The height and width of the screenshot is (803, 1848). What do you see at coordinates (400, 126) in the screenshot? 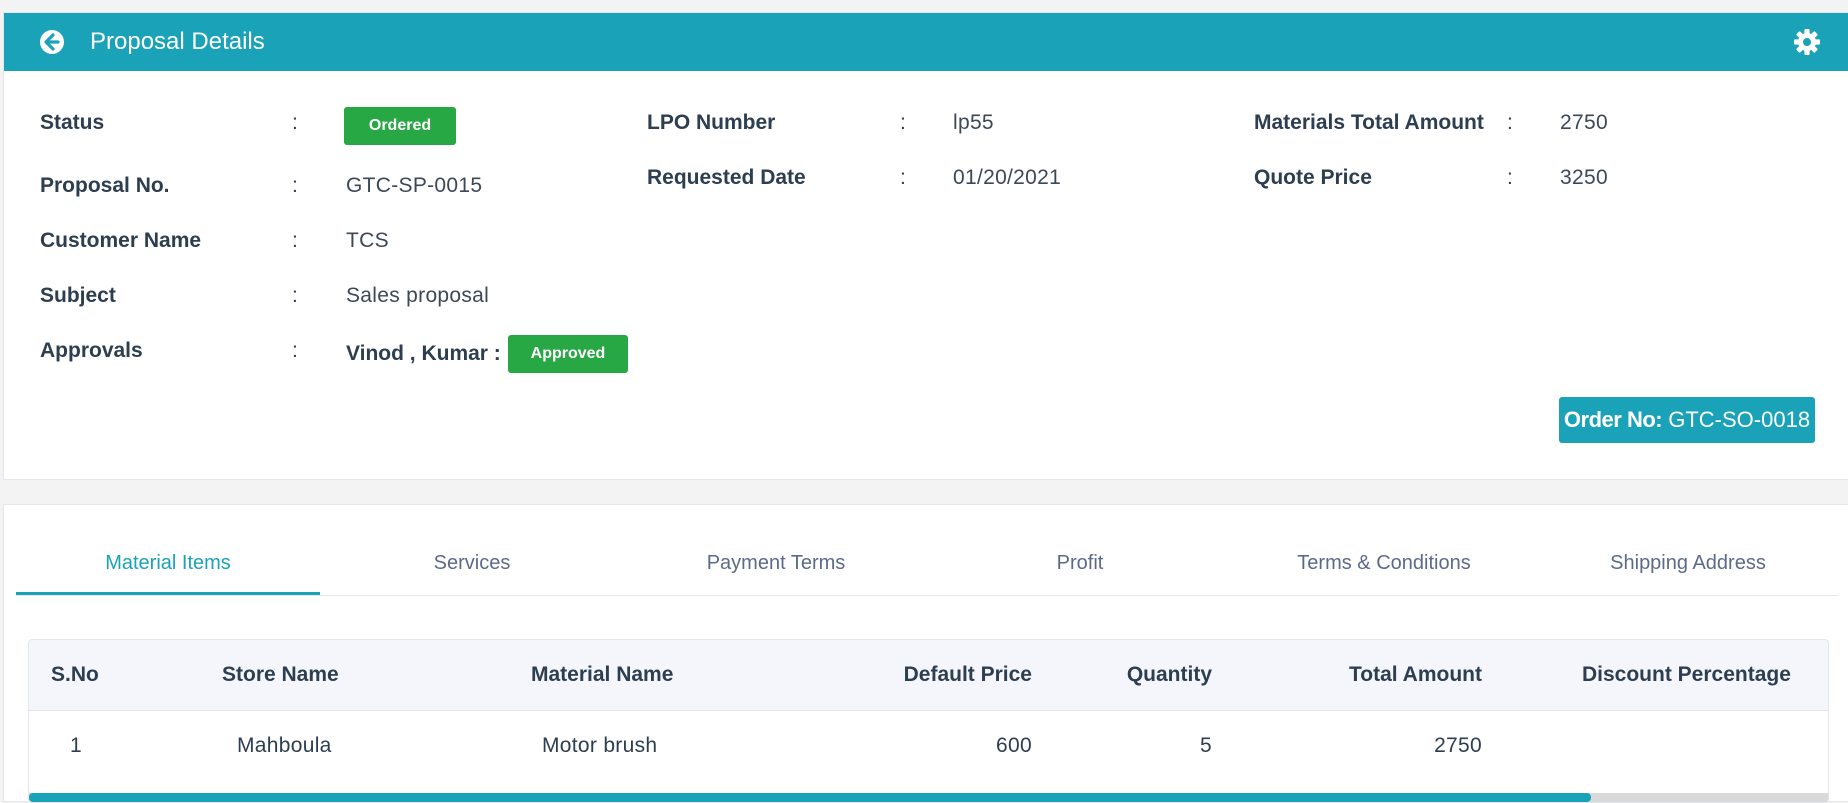
I see `status-badge: Ordered` at bounding box center [400, 126].